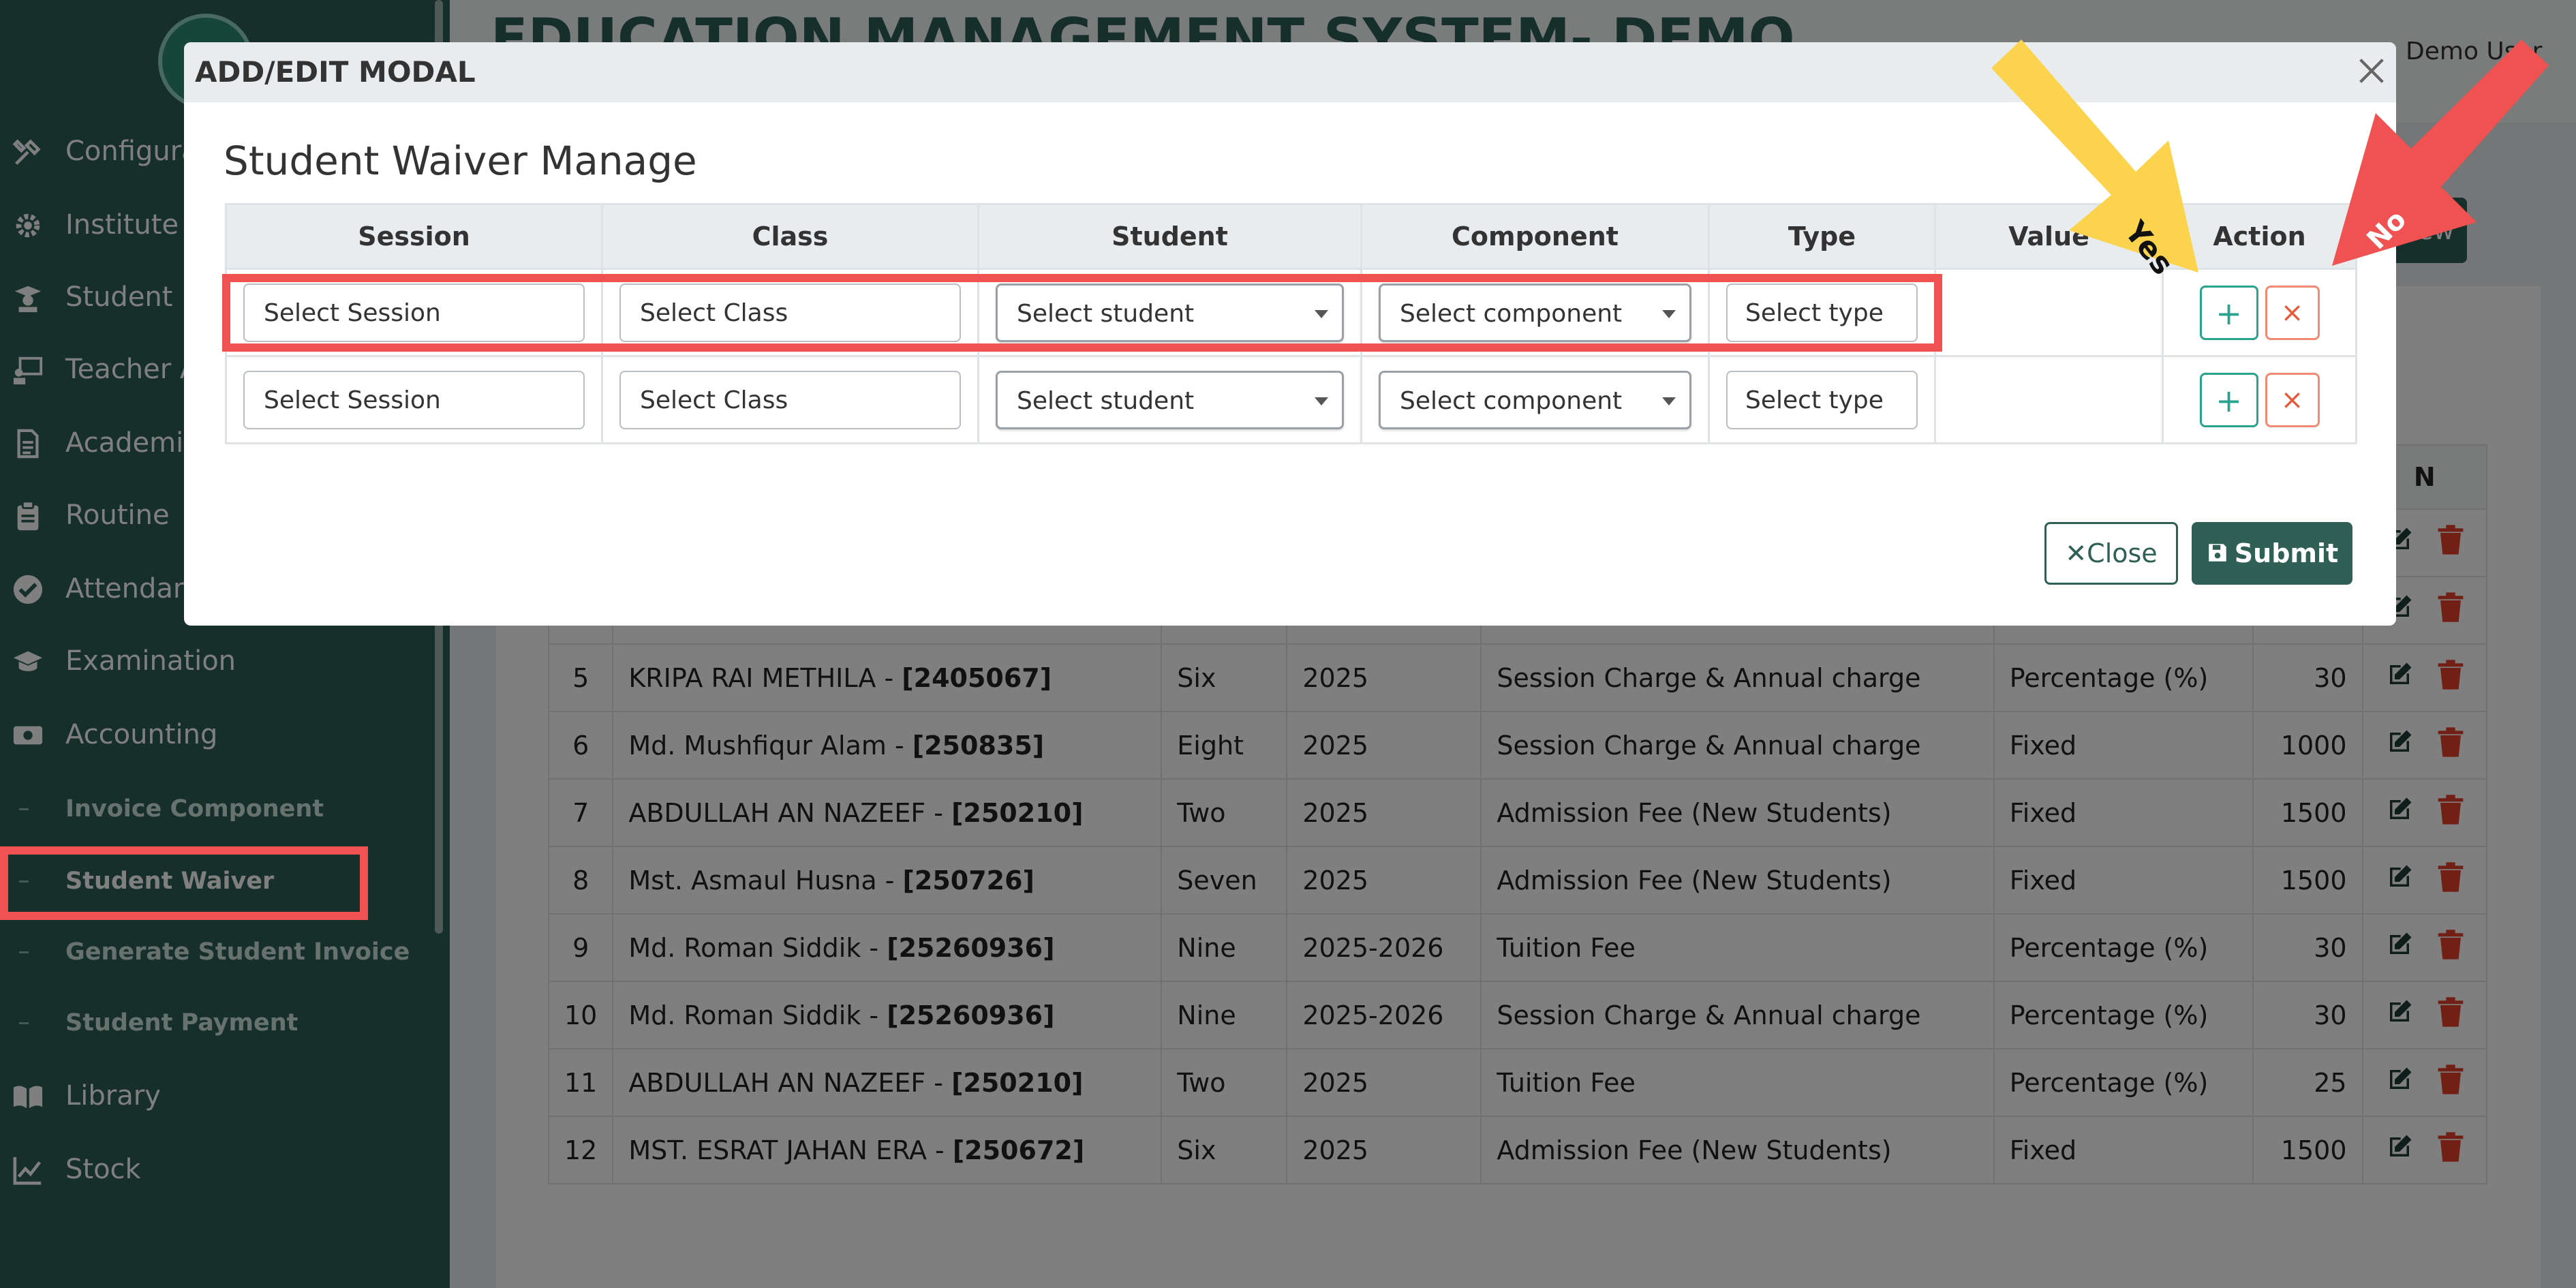 The width and height of the screenshot is (2576, 1288). I want to click on submit-button-label: Submit, so click(2286, 553).